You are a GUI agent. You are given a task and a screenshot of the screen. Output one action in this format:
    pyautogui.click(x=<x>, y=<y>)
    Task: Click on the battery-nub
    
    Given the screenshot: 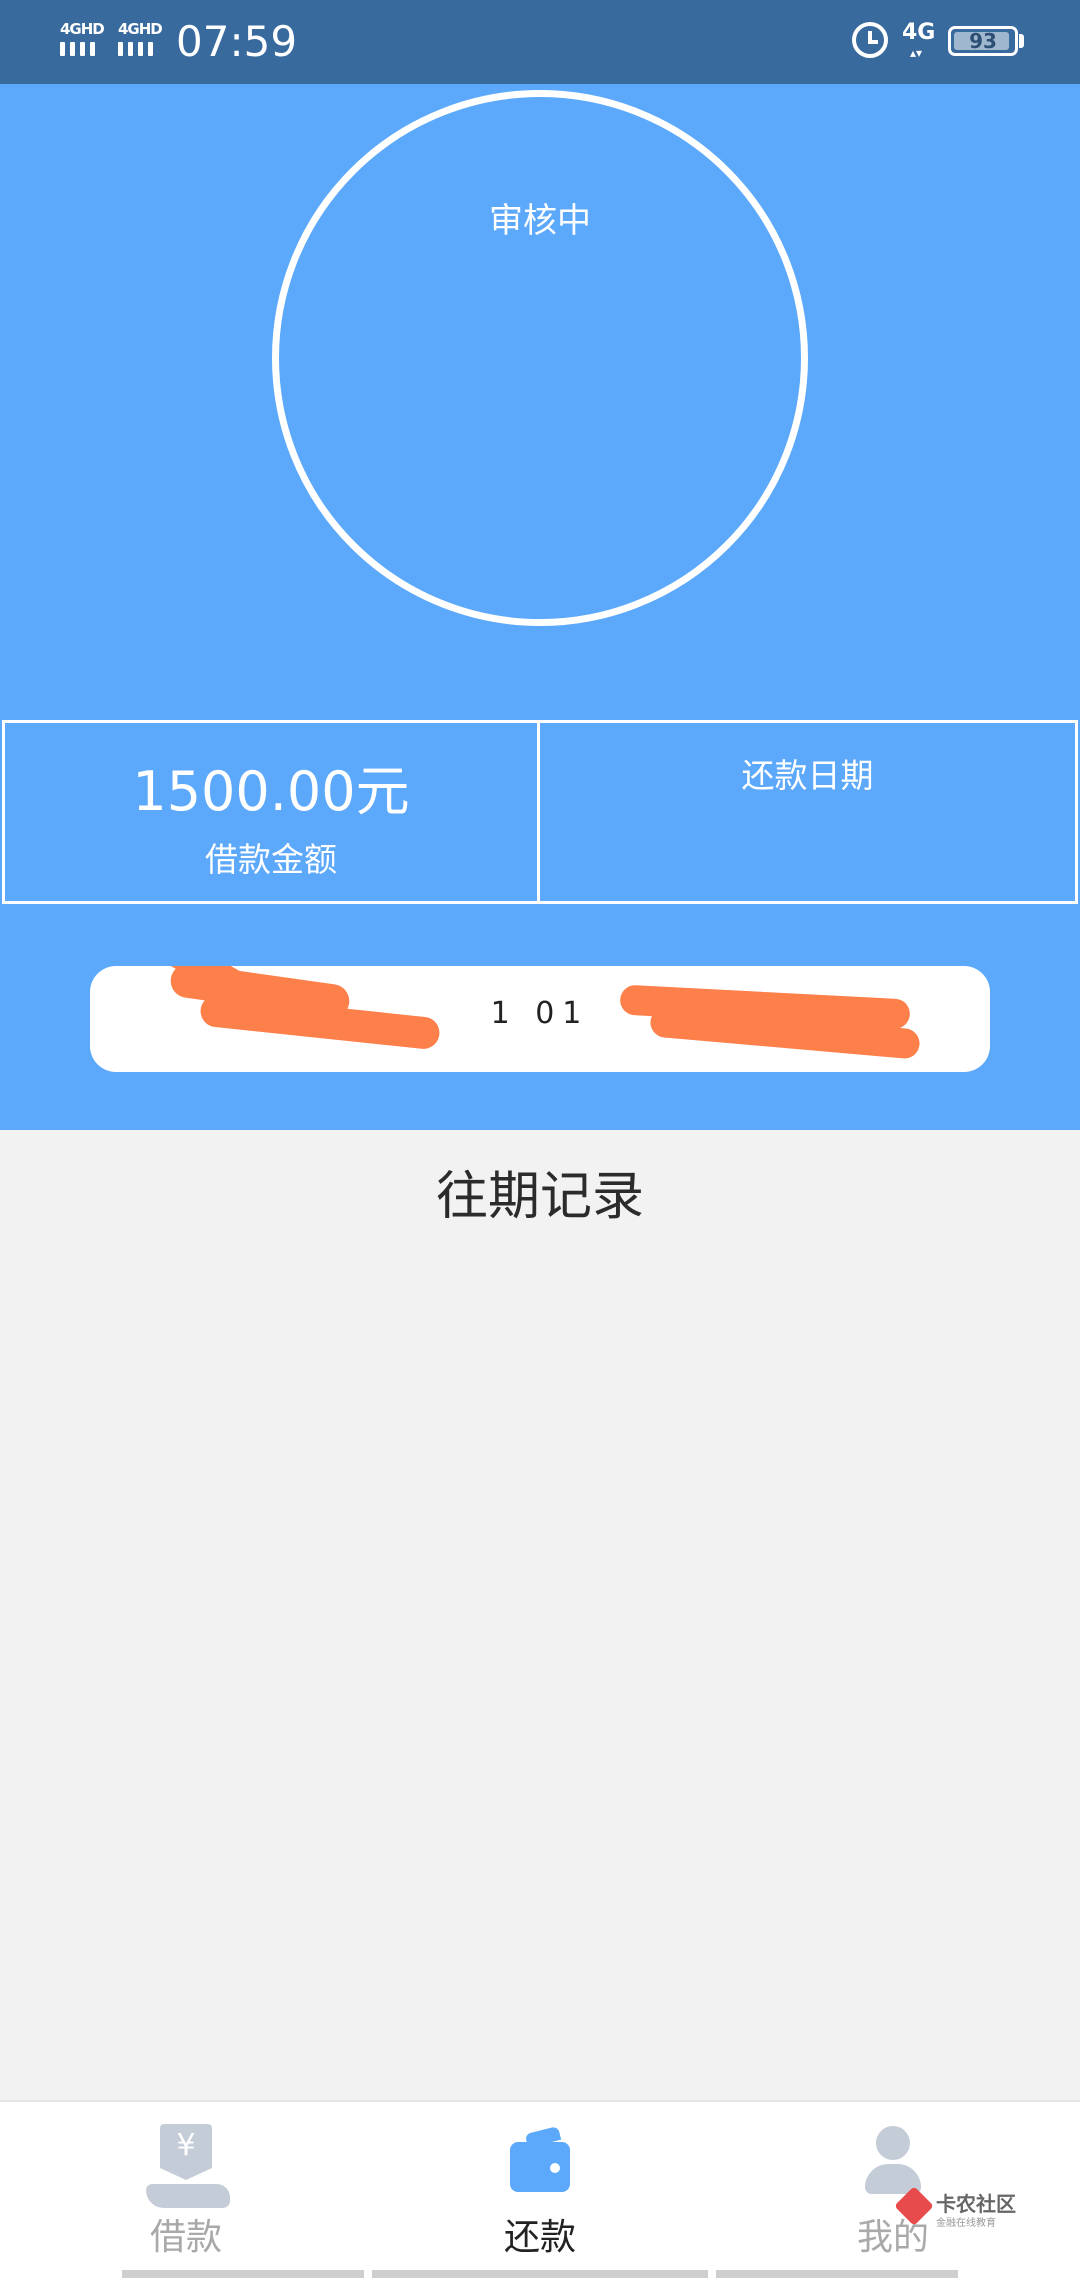 What is the action you would take?
    pyautogui.click(x=1021, y=41)
    